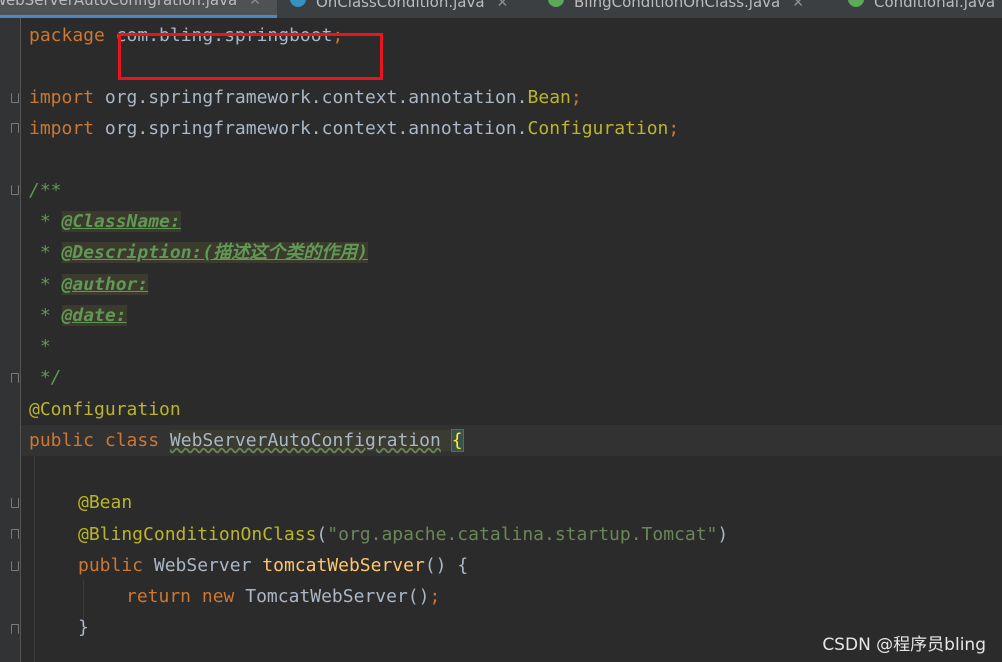 Image resolution: width=1002 pixels, height=662 pixels. Describe the element at coordinates (305, 440) in the screenshot. I see `class-name: WebServerAutoConfigration` at that location.